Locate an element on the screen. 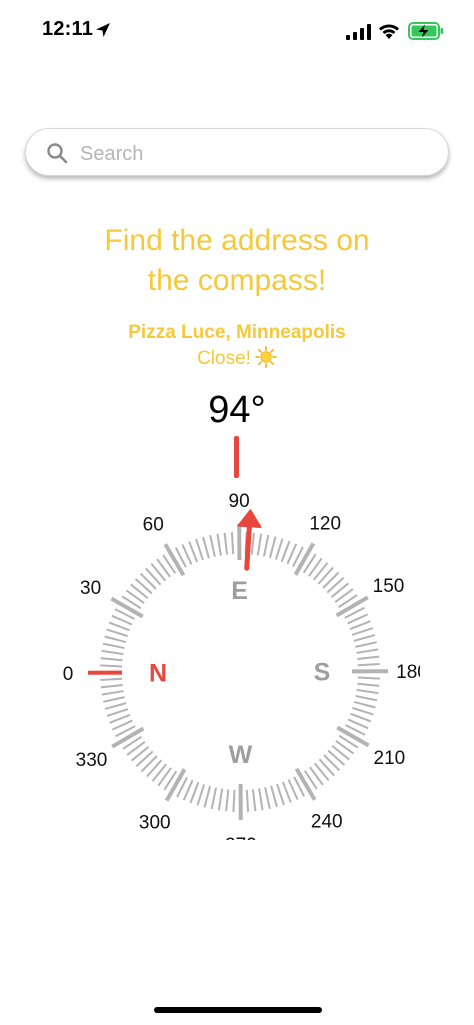 The image size is (474, 1025). heading-marker is located at coordinates (236, 457).